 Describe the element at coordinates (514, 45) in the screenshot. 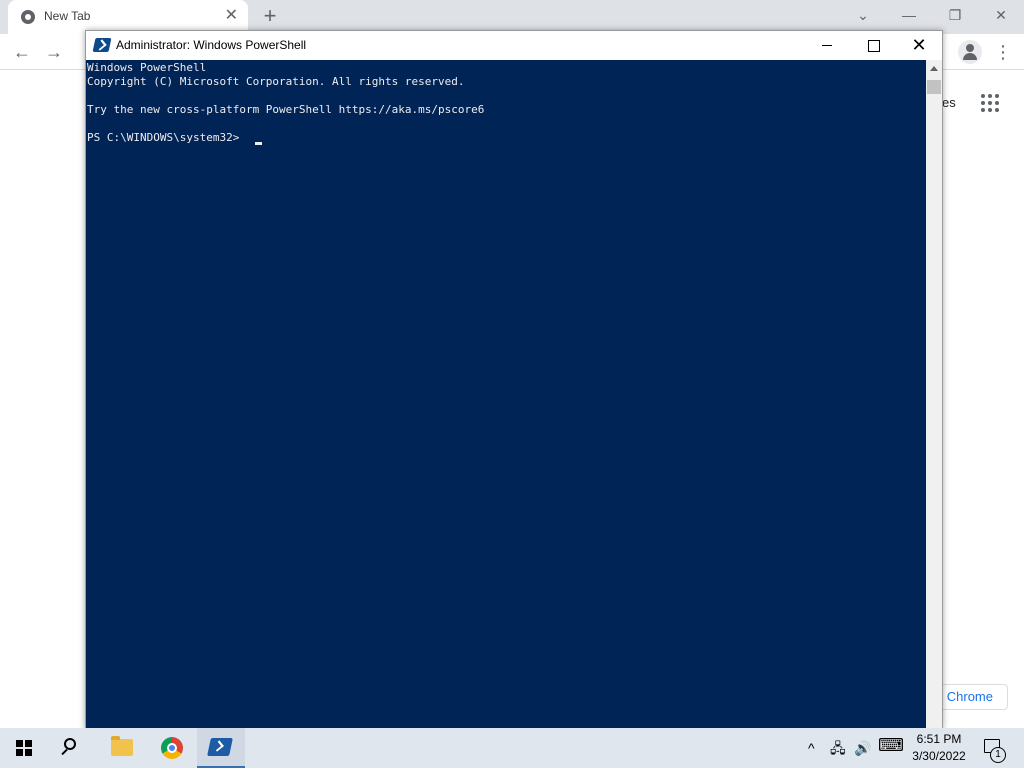

I see `powershell-titlebar: Administrator: Windows PowerShell ✕` at that location.